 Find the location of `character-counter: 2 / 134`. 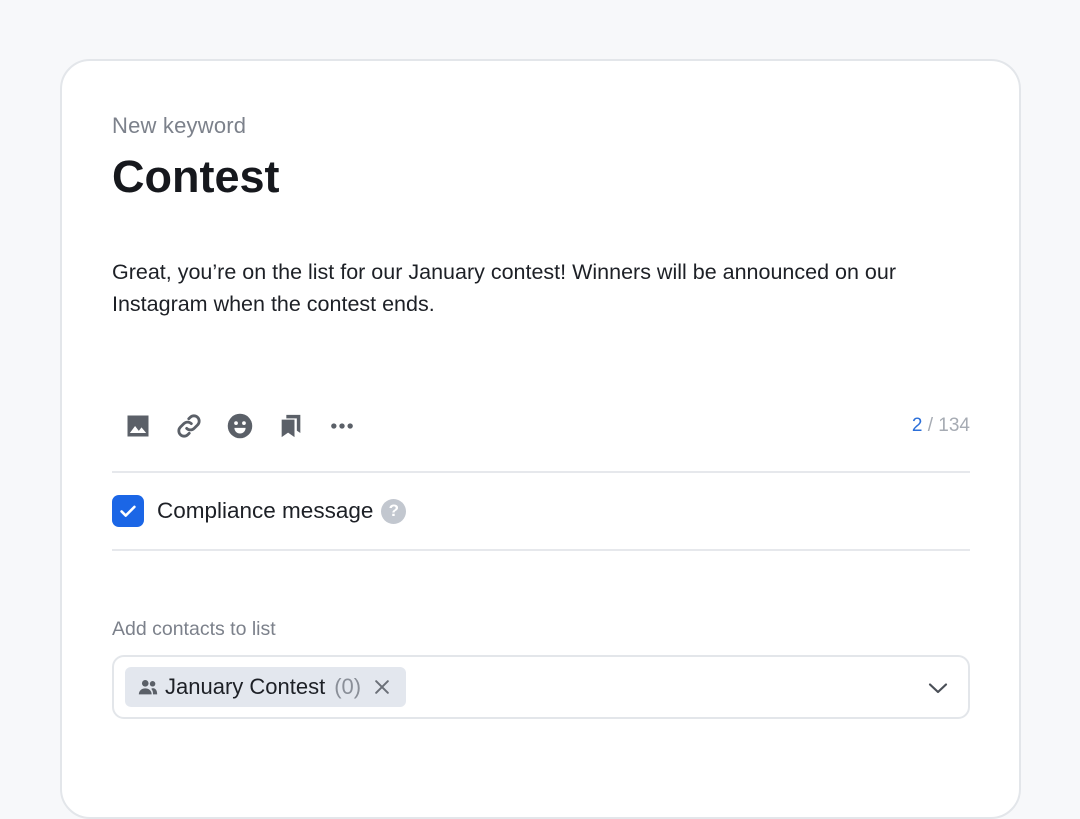

character-counter: 2 / 134 is located at coordinates (941, 426).